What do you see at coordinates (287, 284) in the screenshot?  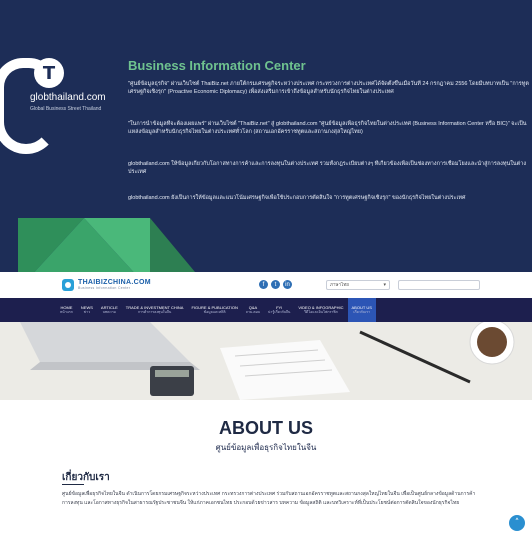 I see `linkedin-icon: in` at bounding box center [287, 284].